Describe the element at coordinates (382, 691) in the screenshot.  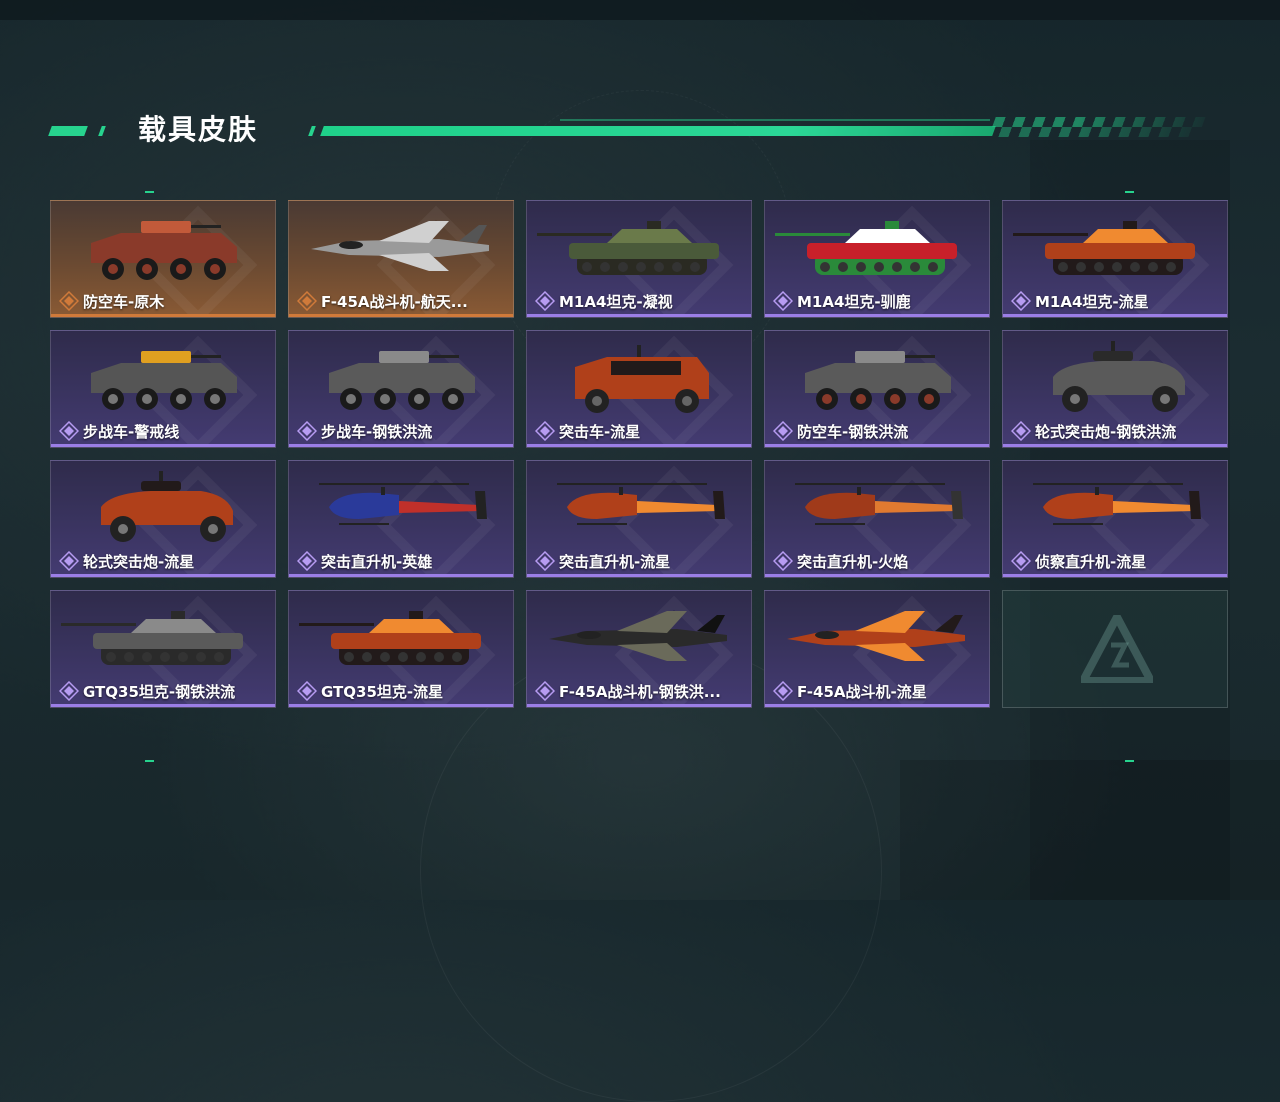
I see `skin-name: GTQ35坦克-流星` at that location.